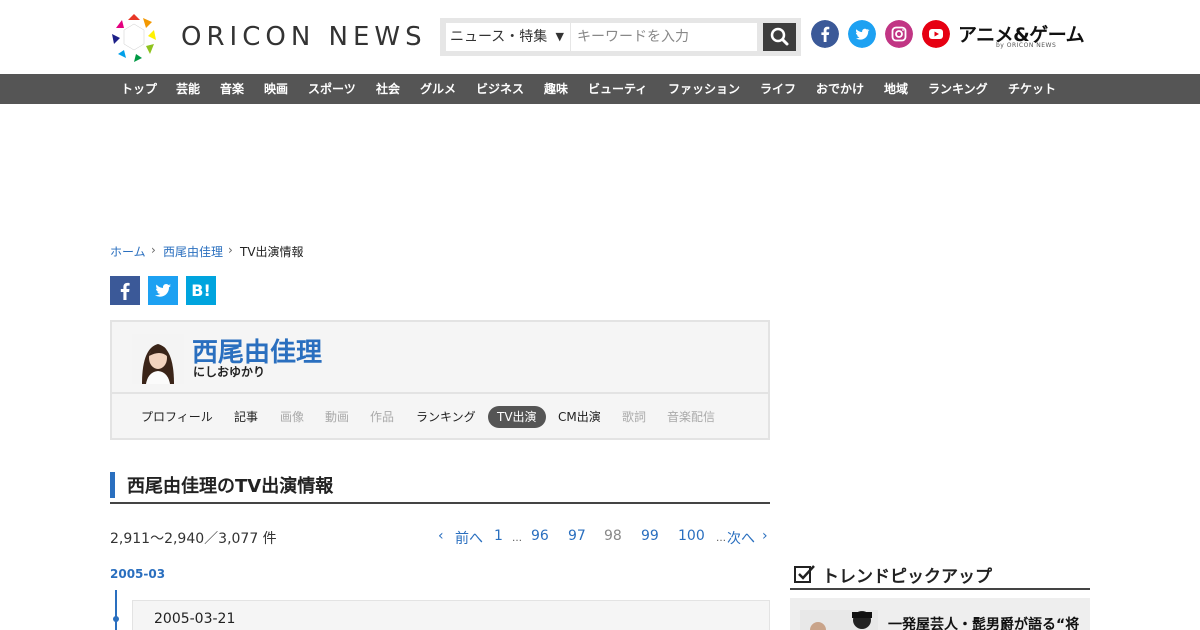 The width and height of the screenshot is (1200, 630). What do you see at coordinates (899, 34) in the screenshot?
I see `instagram-icon` at bounding box center [899, 34].